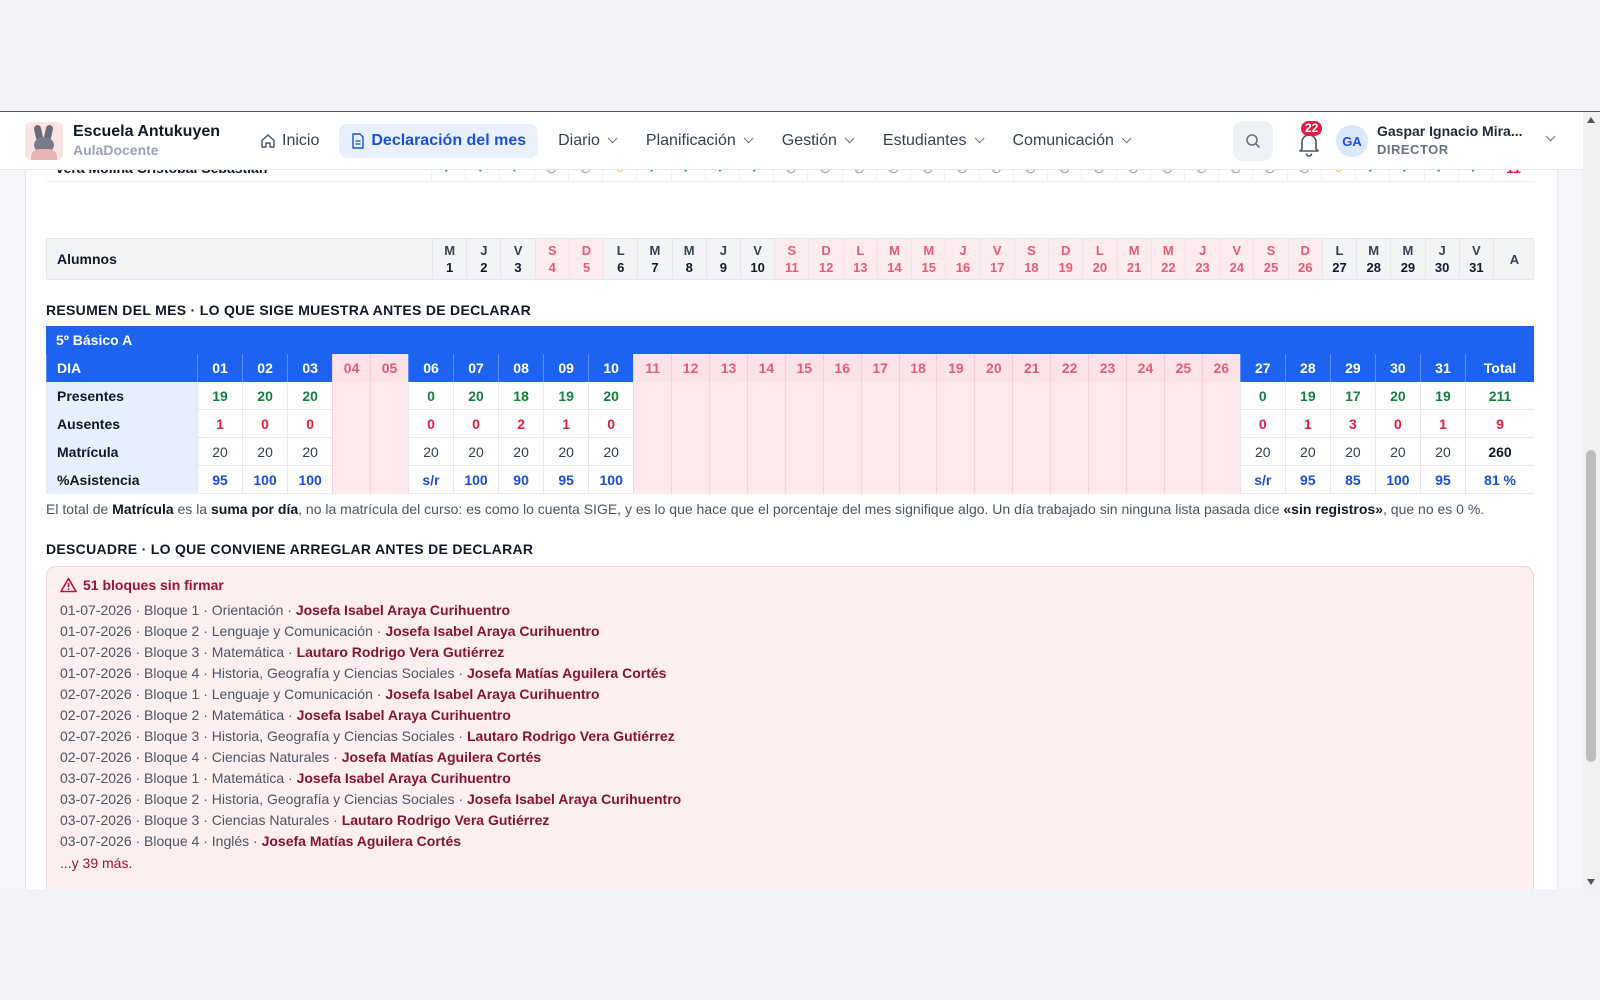 The height and width of the screenshot is (1000, 1600). I want to click on day-letter: V, so click(518, 250).